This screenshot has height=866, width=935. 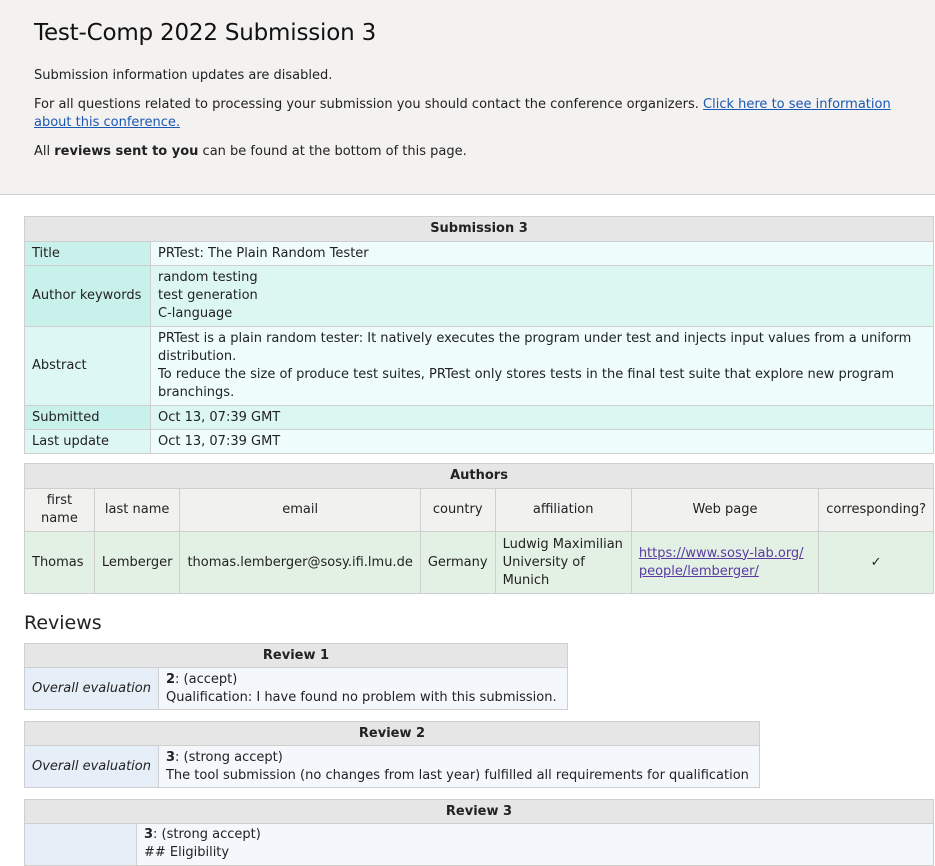 I want to click on keywords-label: Author keywords, so click(x=87, y=296).